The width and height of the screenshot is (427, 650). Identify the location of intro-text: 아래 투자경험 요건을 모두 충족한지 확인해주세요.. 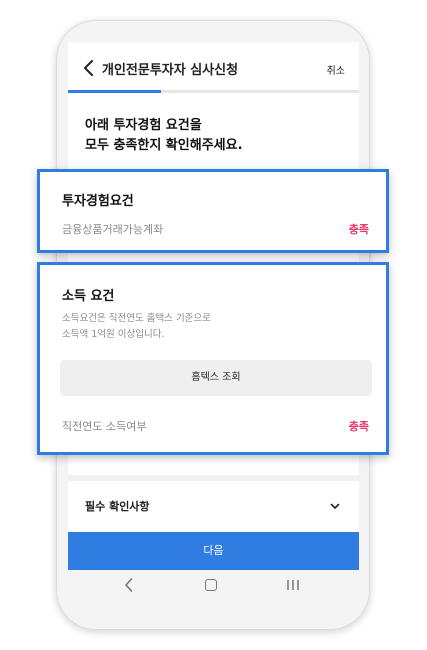
(215, 136).